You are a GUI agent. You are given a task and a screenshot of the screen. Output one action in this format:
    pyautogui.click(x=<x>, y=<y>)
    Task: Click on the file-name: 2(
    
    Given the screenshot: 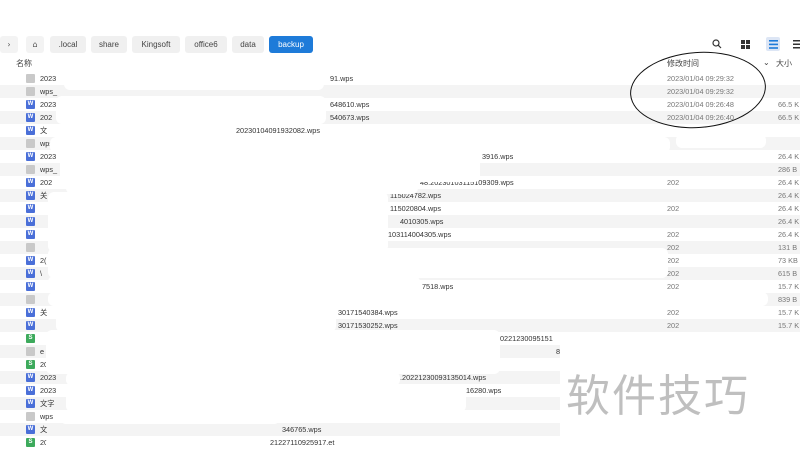 What is the action you would take?
    pyautogui.click(x=43, y=260)
    